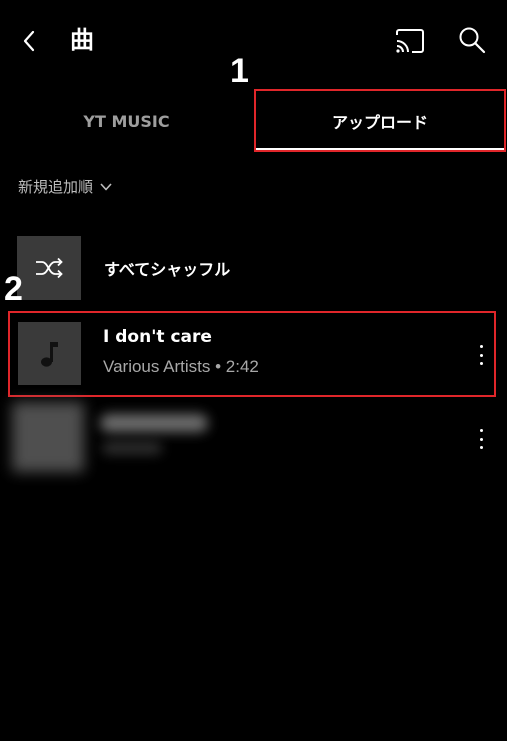  Describe the element at coordinates (82, 40) in the screenshot. I see `page-title: 曲` at that location.